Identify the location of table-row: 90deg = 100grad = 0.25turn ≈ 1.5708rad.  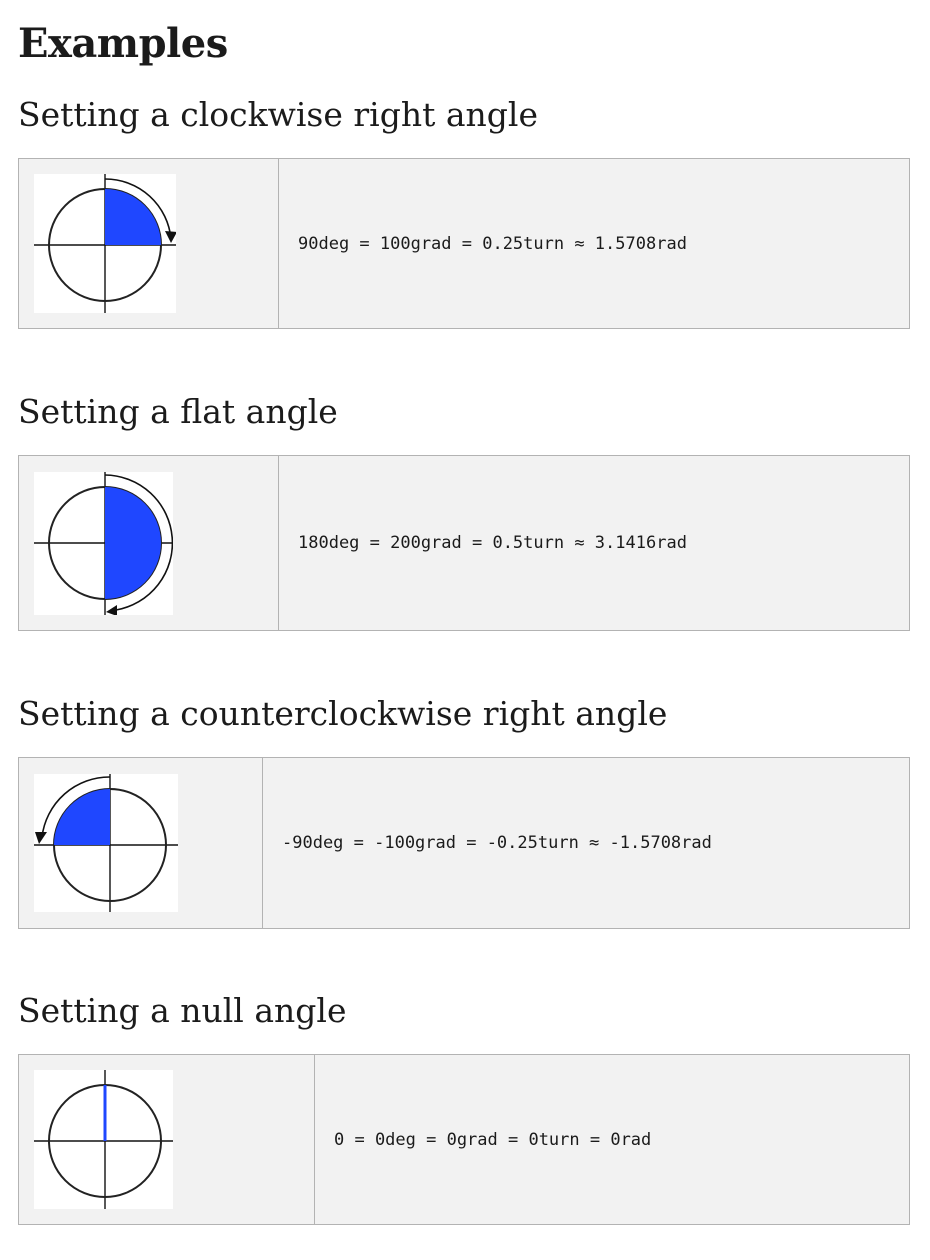
(464, 243).